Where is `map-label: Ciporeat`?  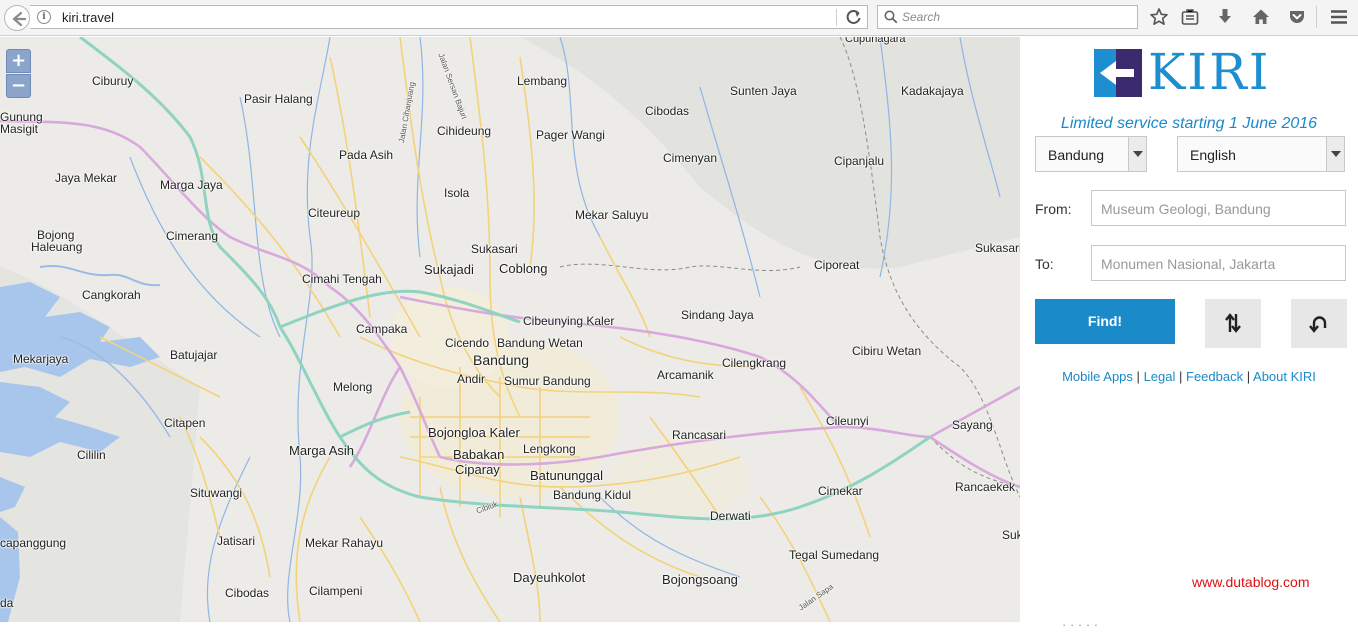
map-label: Ciporeat is located at coordinates (837, 265).